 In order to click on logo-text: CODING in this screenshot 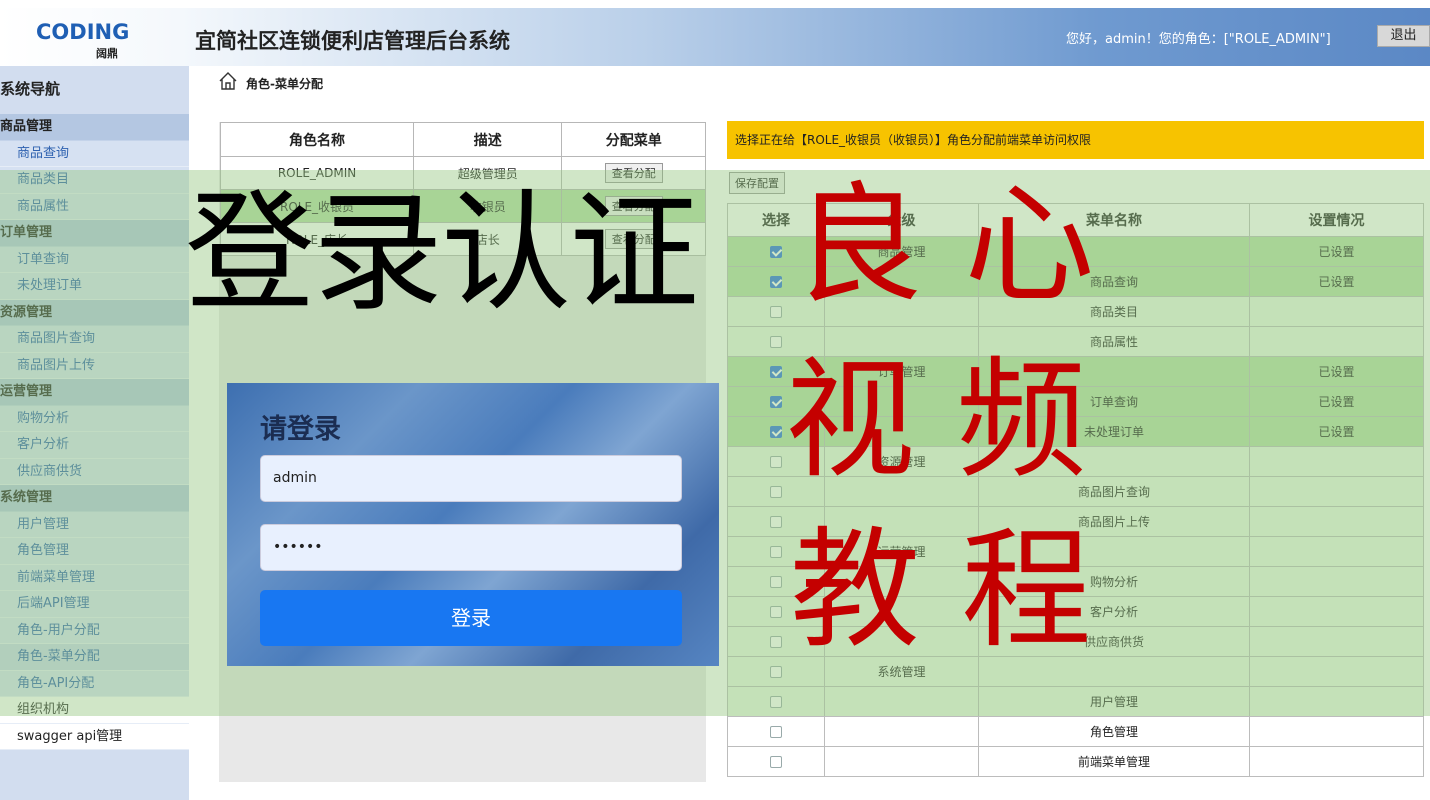, I will do `click(83, 32)`.